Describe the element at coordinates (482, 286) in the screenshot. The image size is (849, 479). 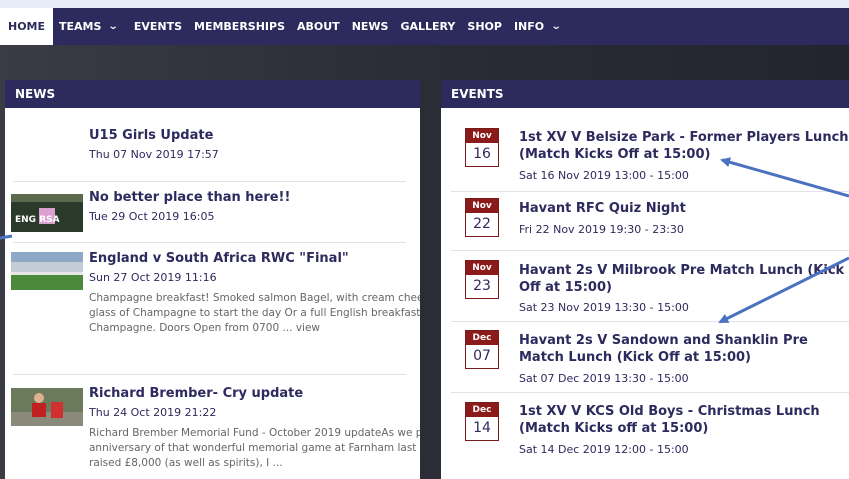
I see `event-day: 23` at that location.